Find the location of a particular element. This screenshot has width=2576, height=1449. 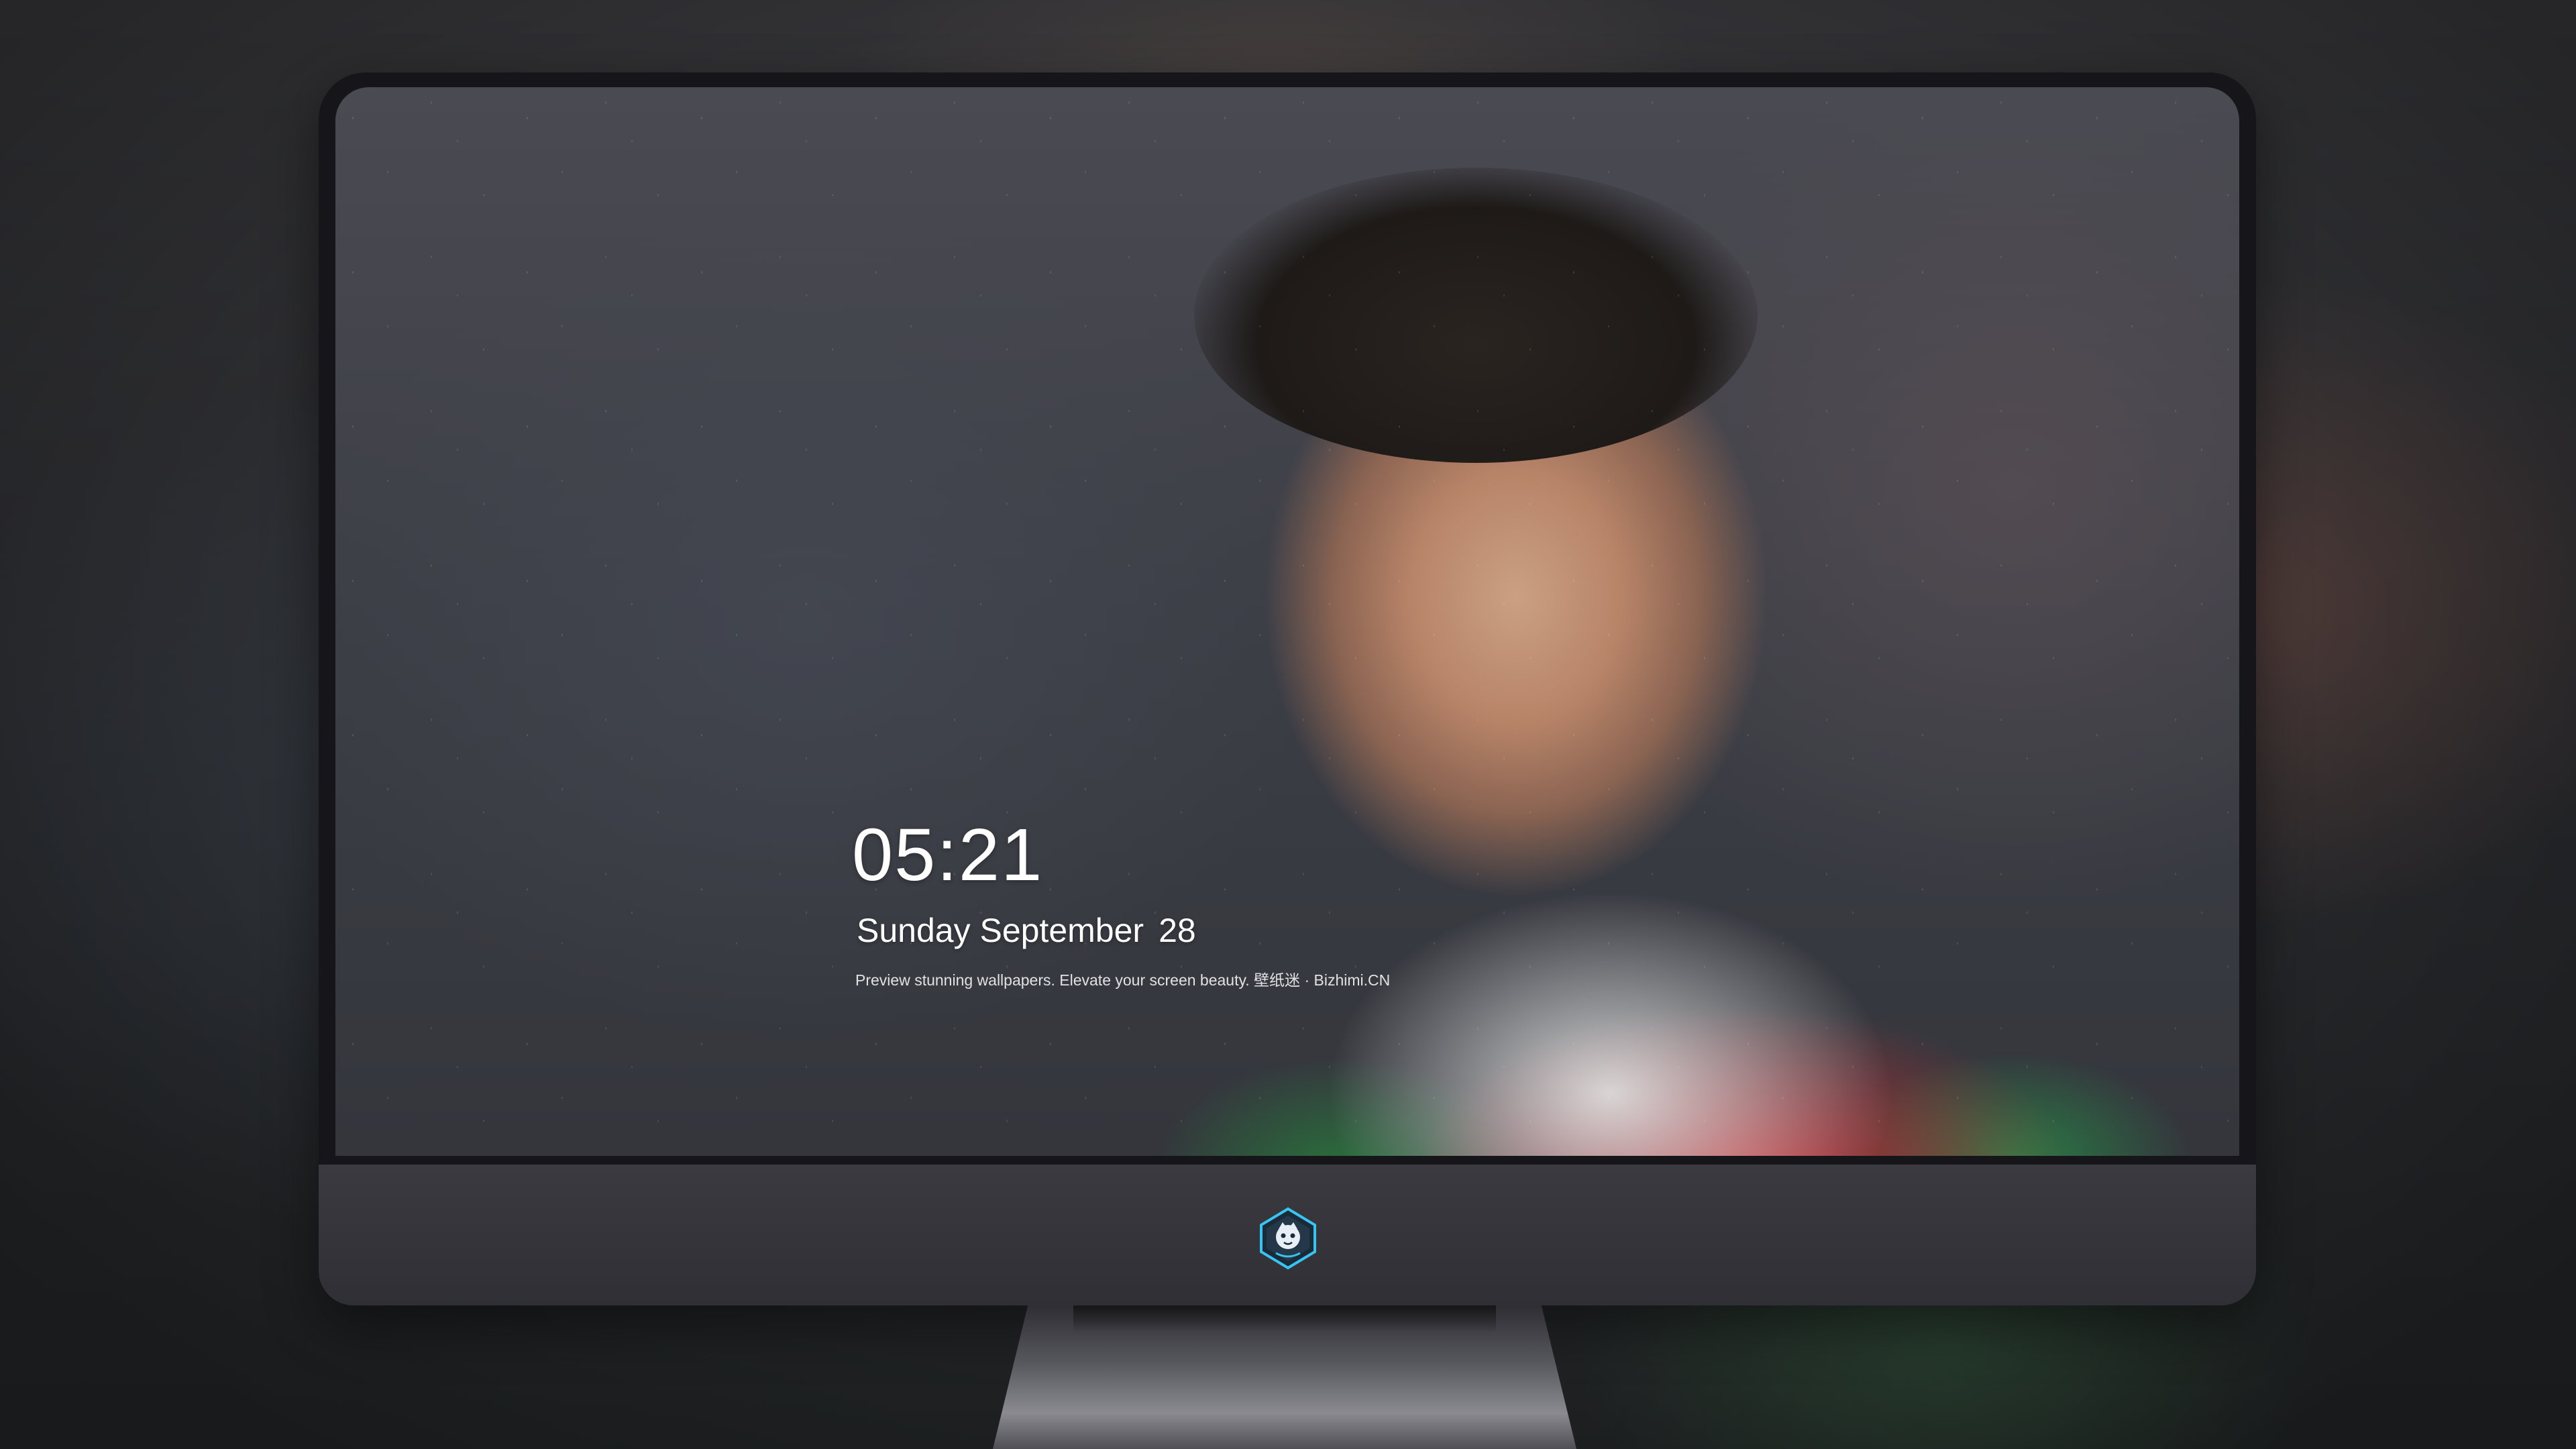

monitor-chin is located at coordinates (1287, 1235).